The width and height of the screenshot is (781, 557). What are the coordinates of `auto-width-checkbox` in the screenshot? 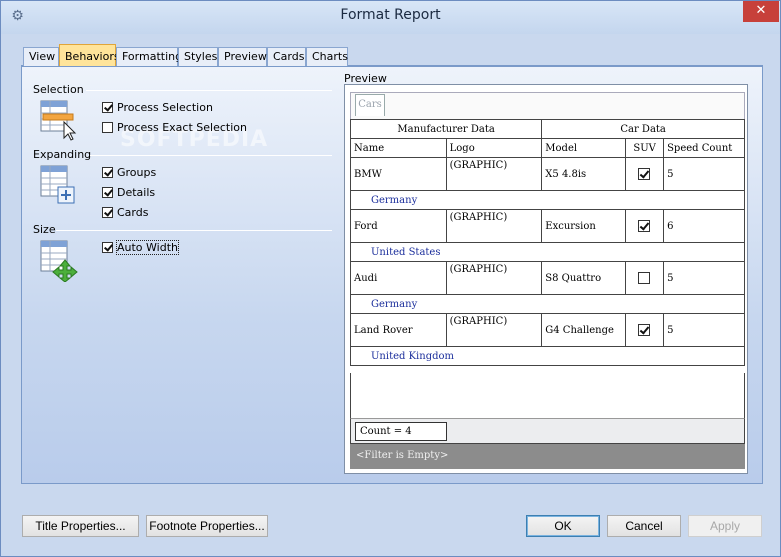 It's located at (107, 247).